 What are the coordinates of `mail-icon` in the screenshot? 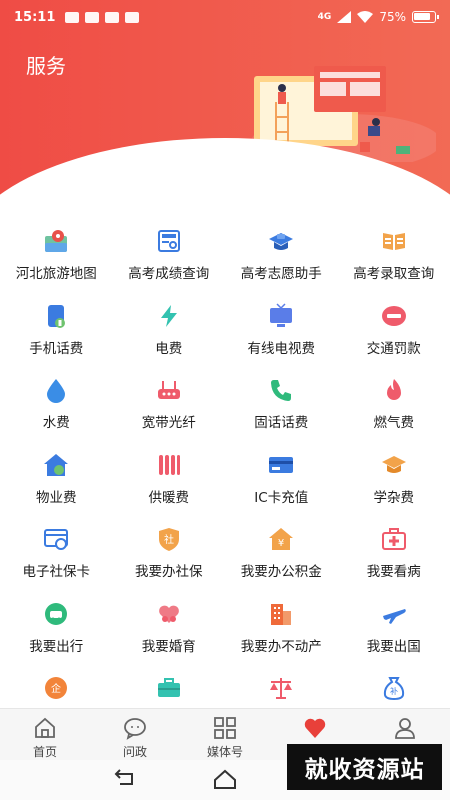 It's located at (92, 17).